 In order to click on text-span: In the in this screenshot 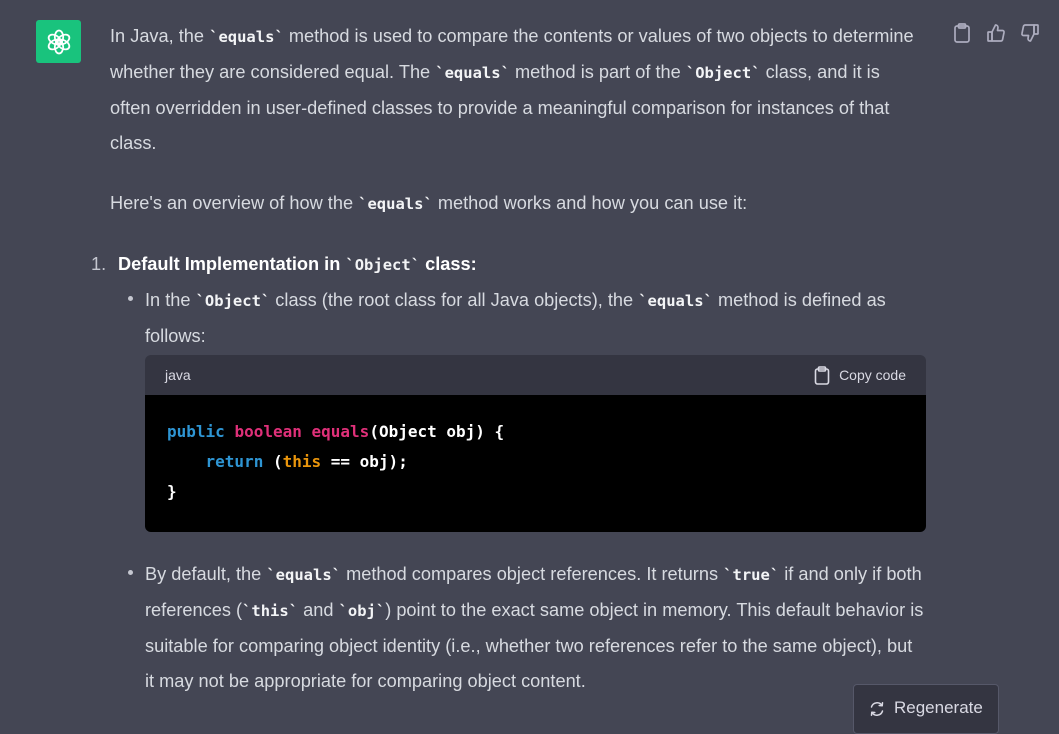, I will do `click(170, 300)`.